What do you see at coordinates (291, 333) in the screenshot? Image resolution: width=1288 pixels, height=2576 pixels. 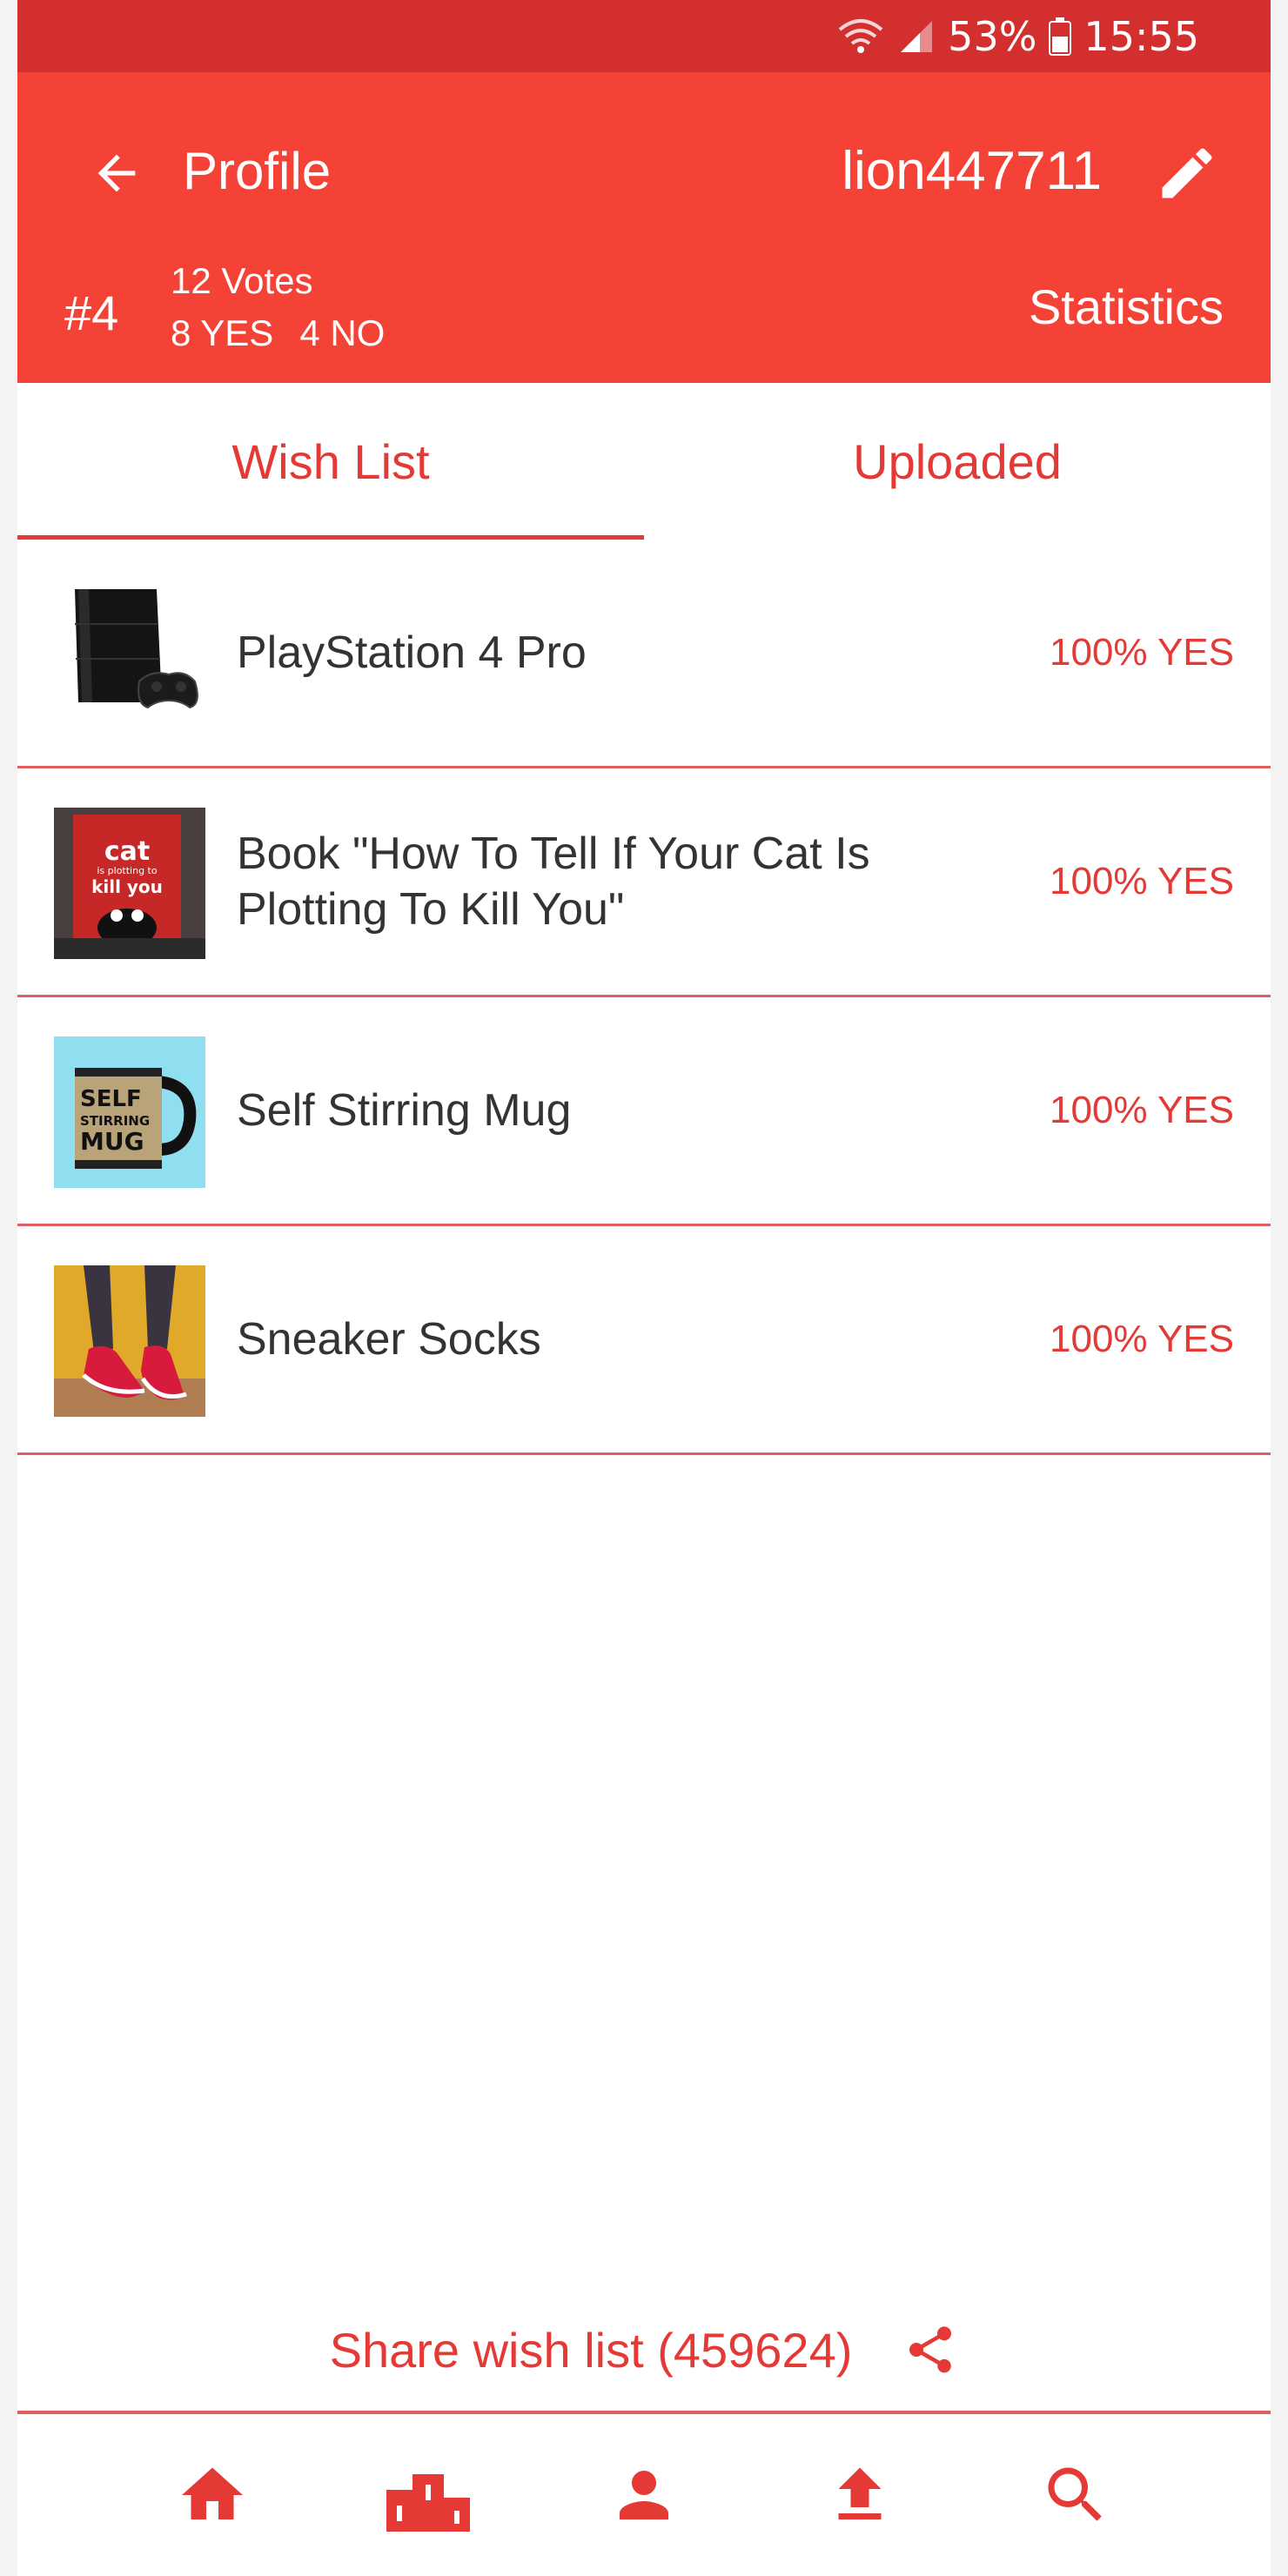 I see `yes-no-counts: 8 YES 4 NO` at bounding box center [291, 333].